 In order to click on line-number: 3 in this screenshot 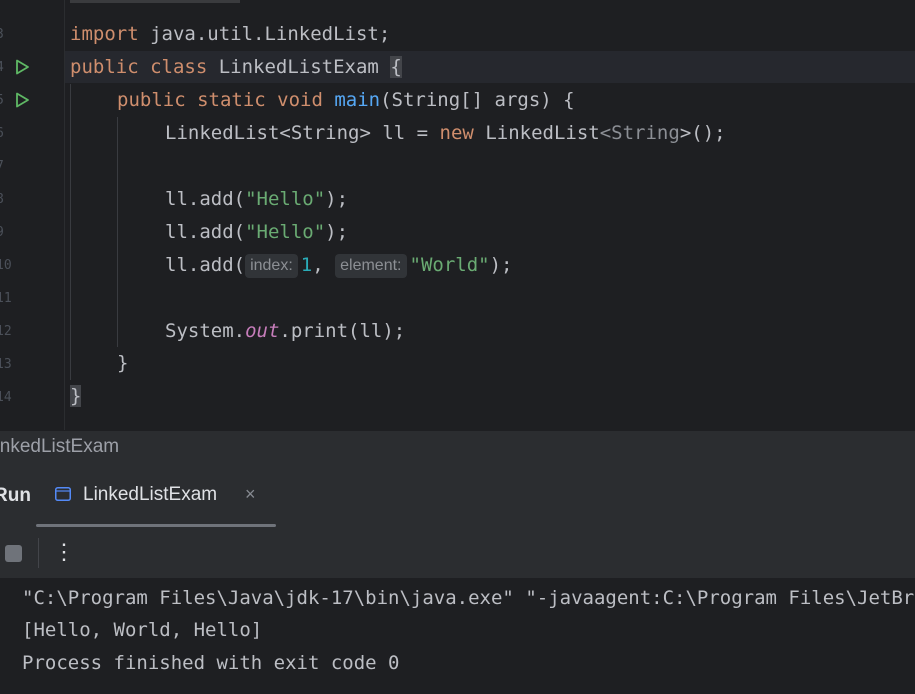, I will do `click(5, 35)`.